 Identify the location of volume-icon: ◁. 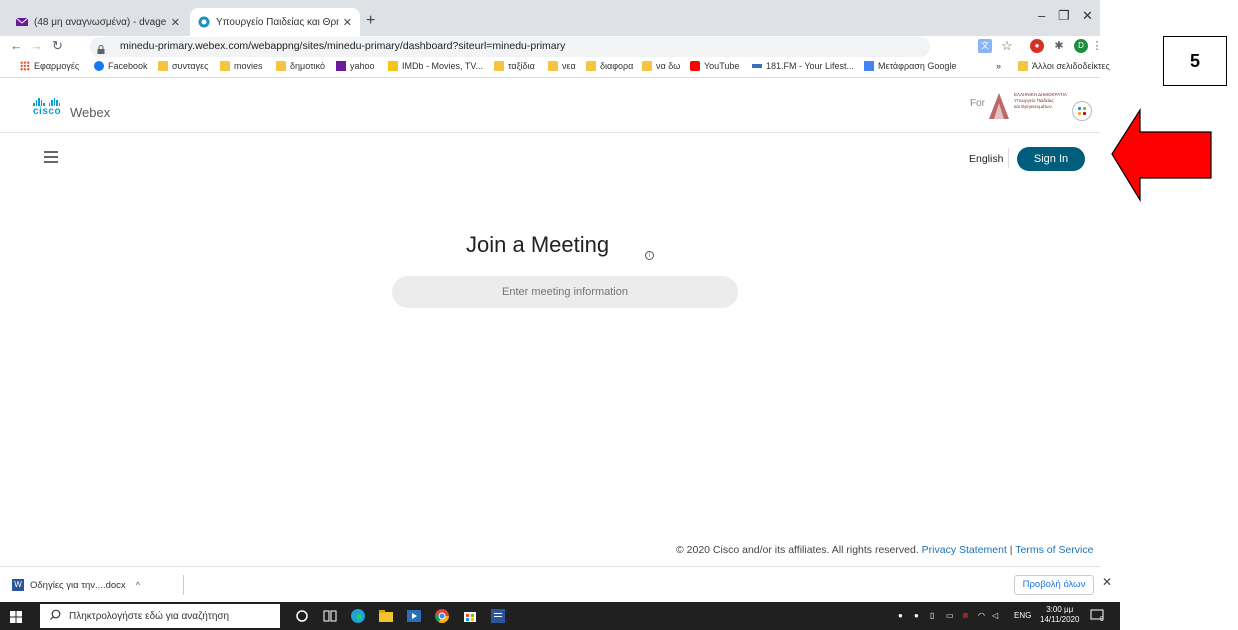
(995, 615).